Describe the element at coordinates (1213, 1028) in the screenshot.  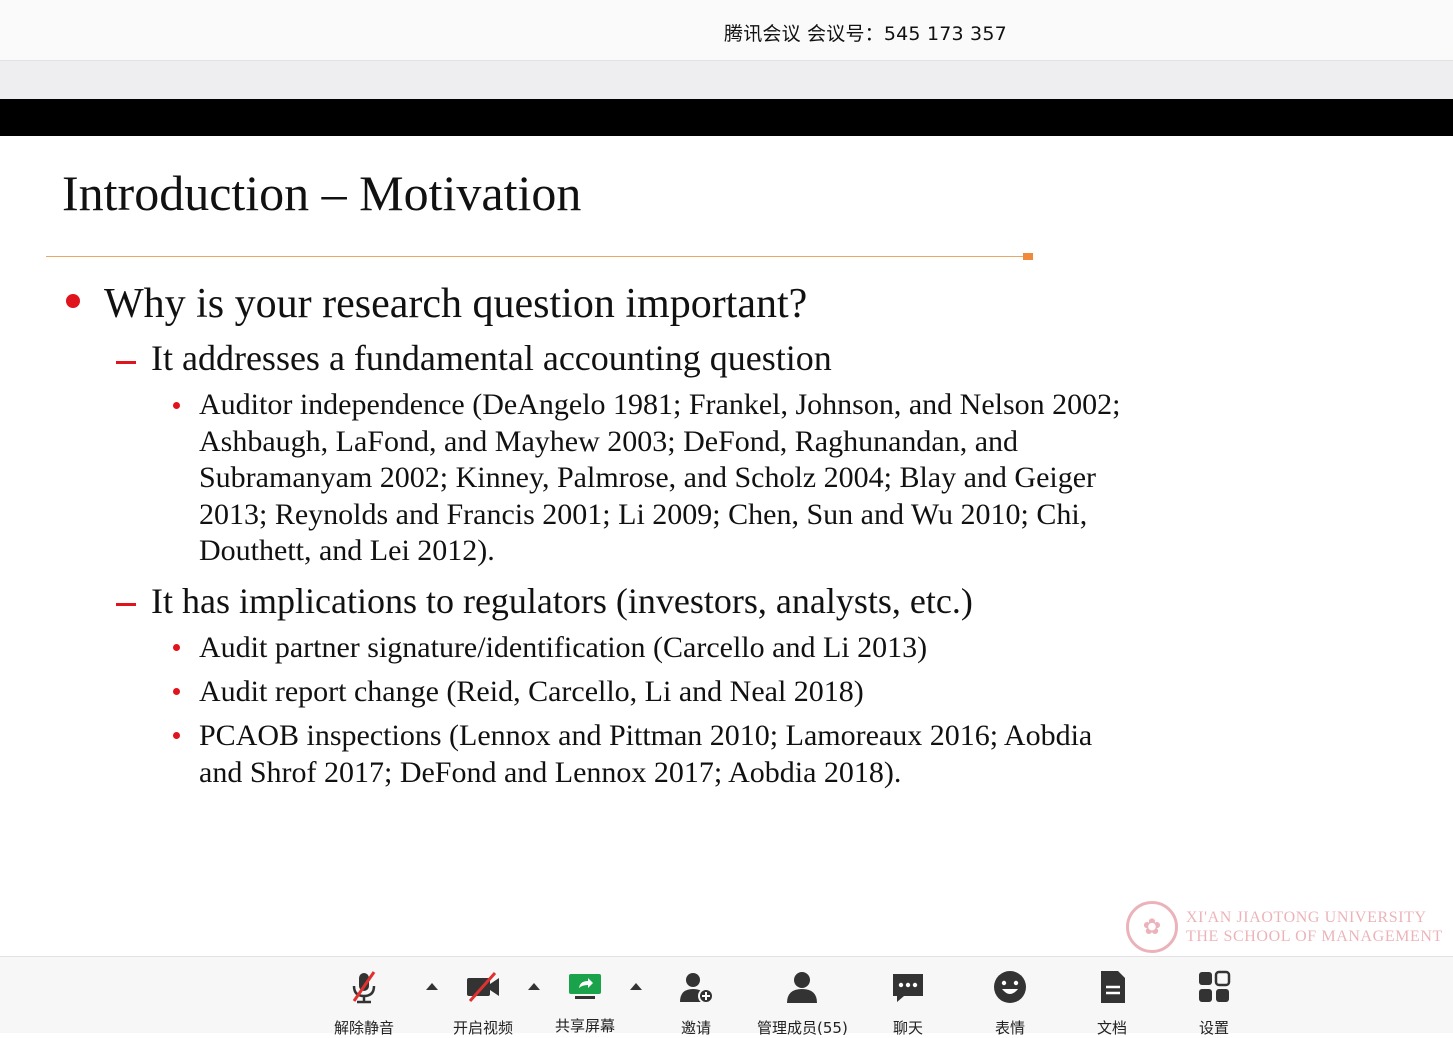
I see `settings-label: 设置` at that location.